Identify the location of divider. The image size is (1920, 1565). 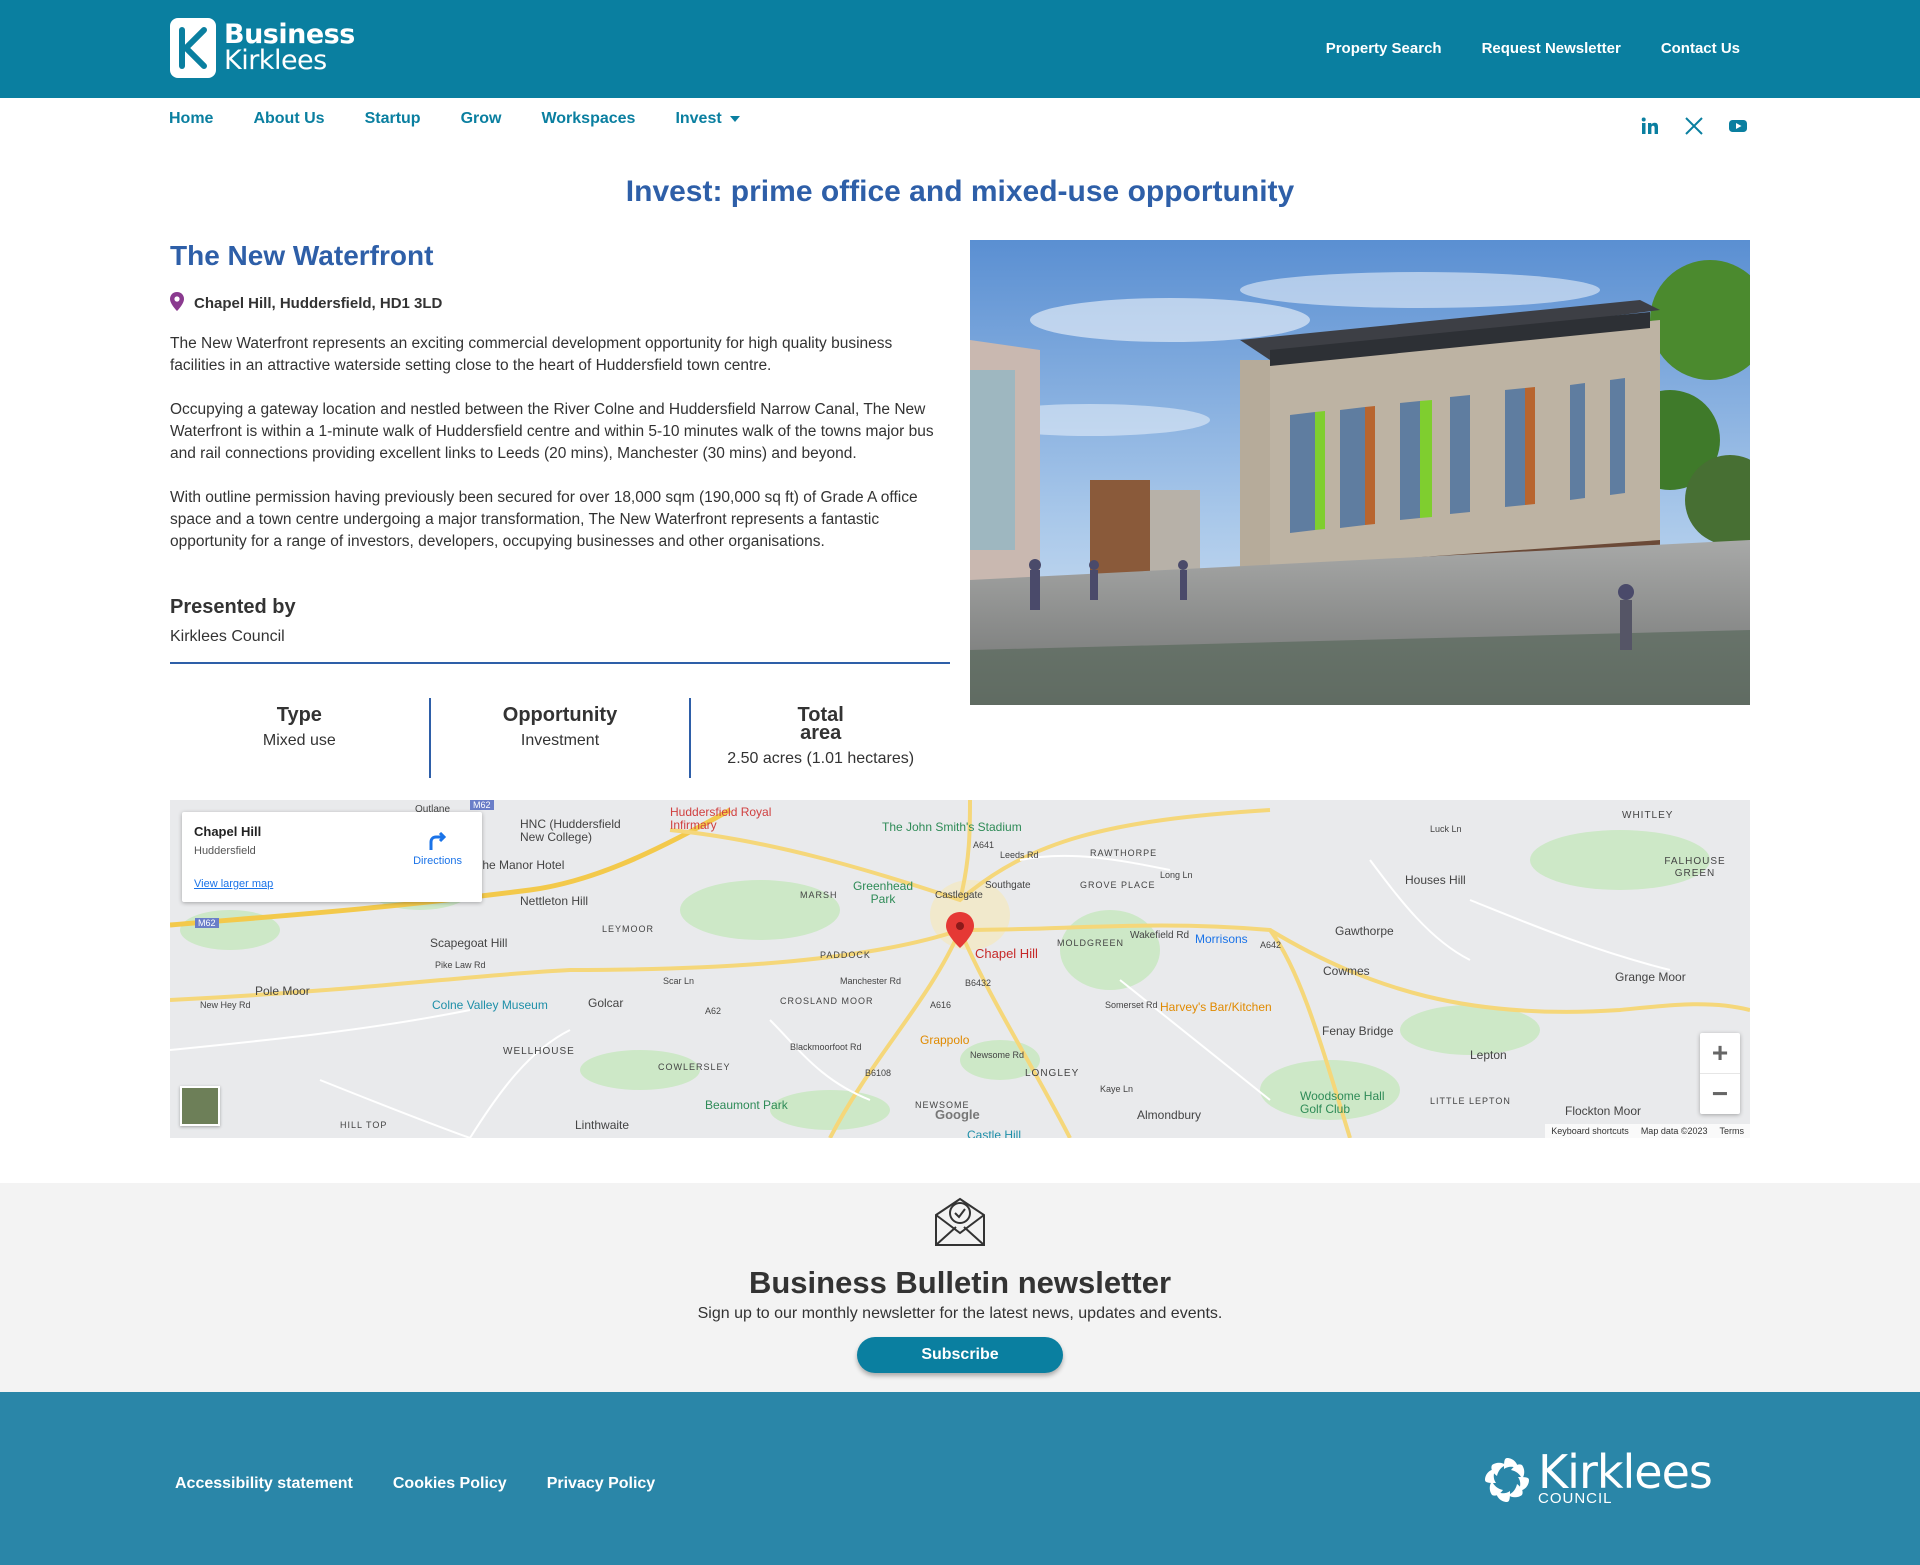
(560, 663).